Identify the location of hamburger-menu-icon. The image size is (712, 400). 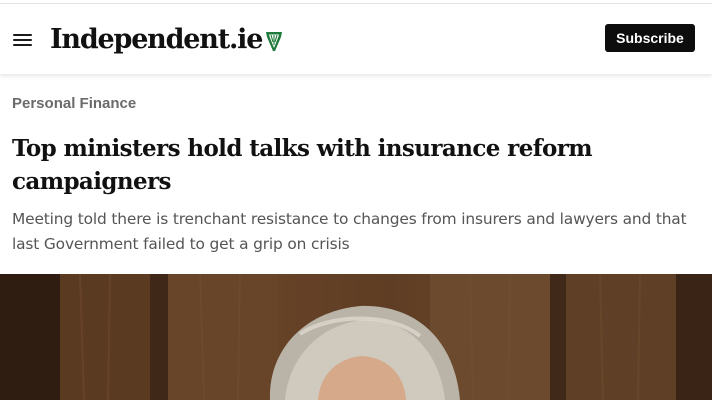
(22, 40).